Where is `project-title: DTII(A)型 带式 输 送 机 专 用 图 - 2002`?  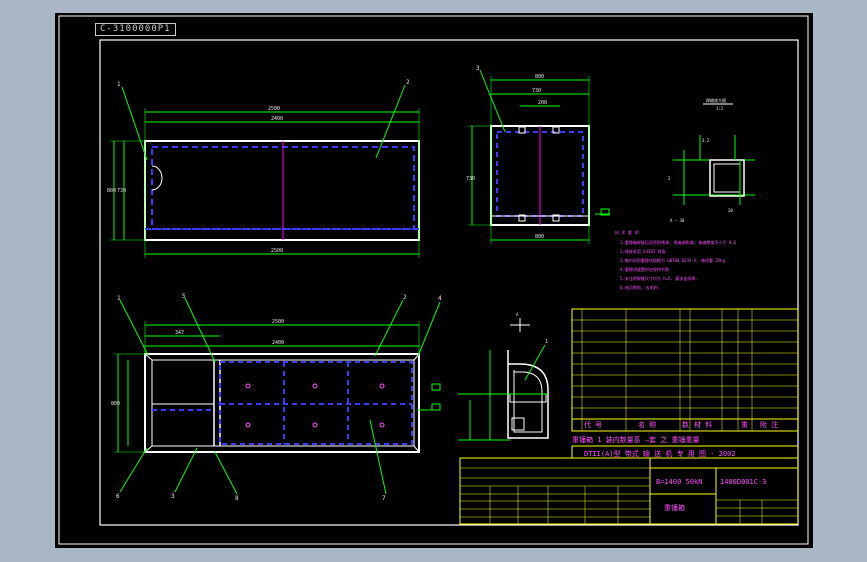 project-title: DTII(A)型 带式 输 送 机 专 用 图 - 2002 is located at coordinates (660, 453).